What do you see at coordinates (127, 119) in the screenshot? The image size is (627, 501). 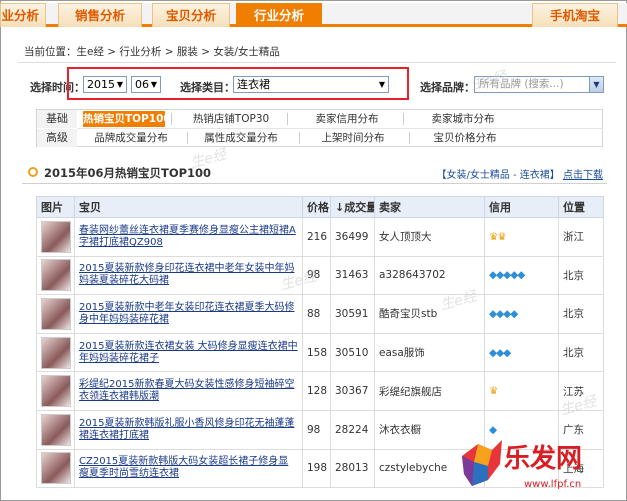 I see `subtab-hot-items-top100: 热销宝贝TOP100` at bounding box center [127, 119].